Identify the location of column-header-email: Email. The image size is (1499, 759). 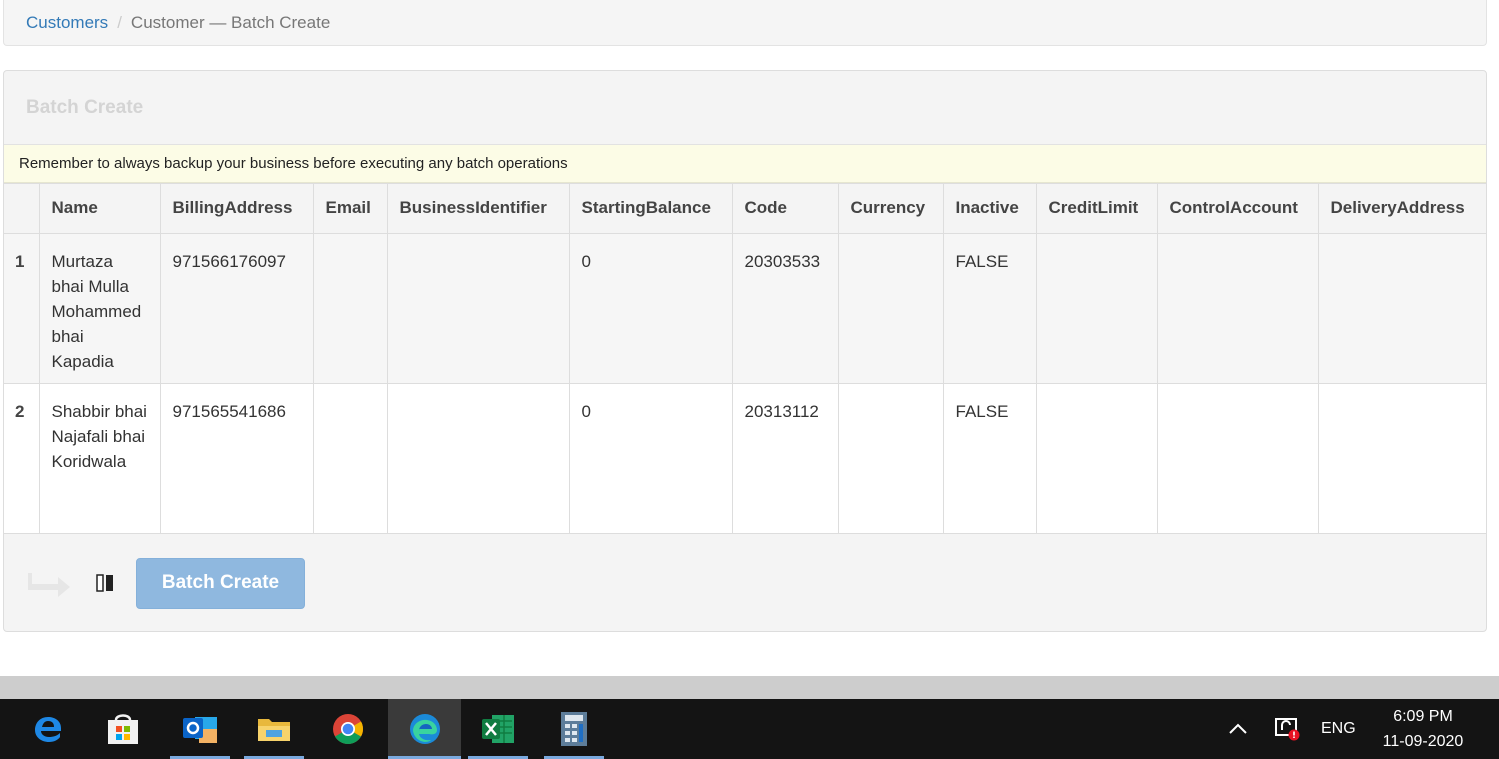
(350, 208).